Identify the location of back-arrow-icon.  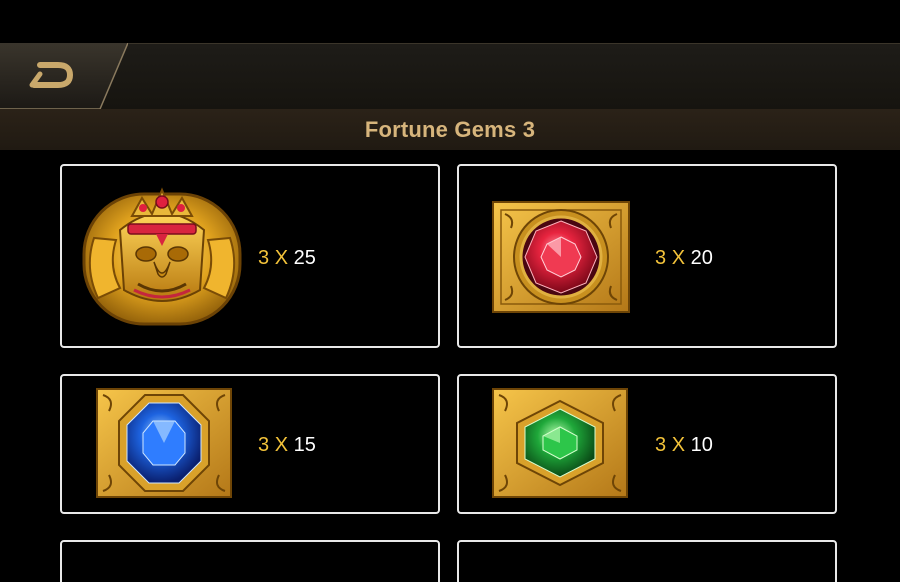
(64, 76).